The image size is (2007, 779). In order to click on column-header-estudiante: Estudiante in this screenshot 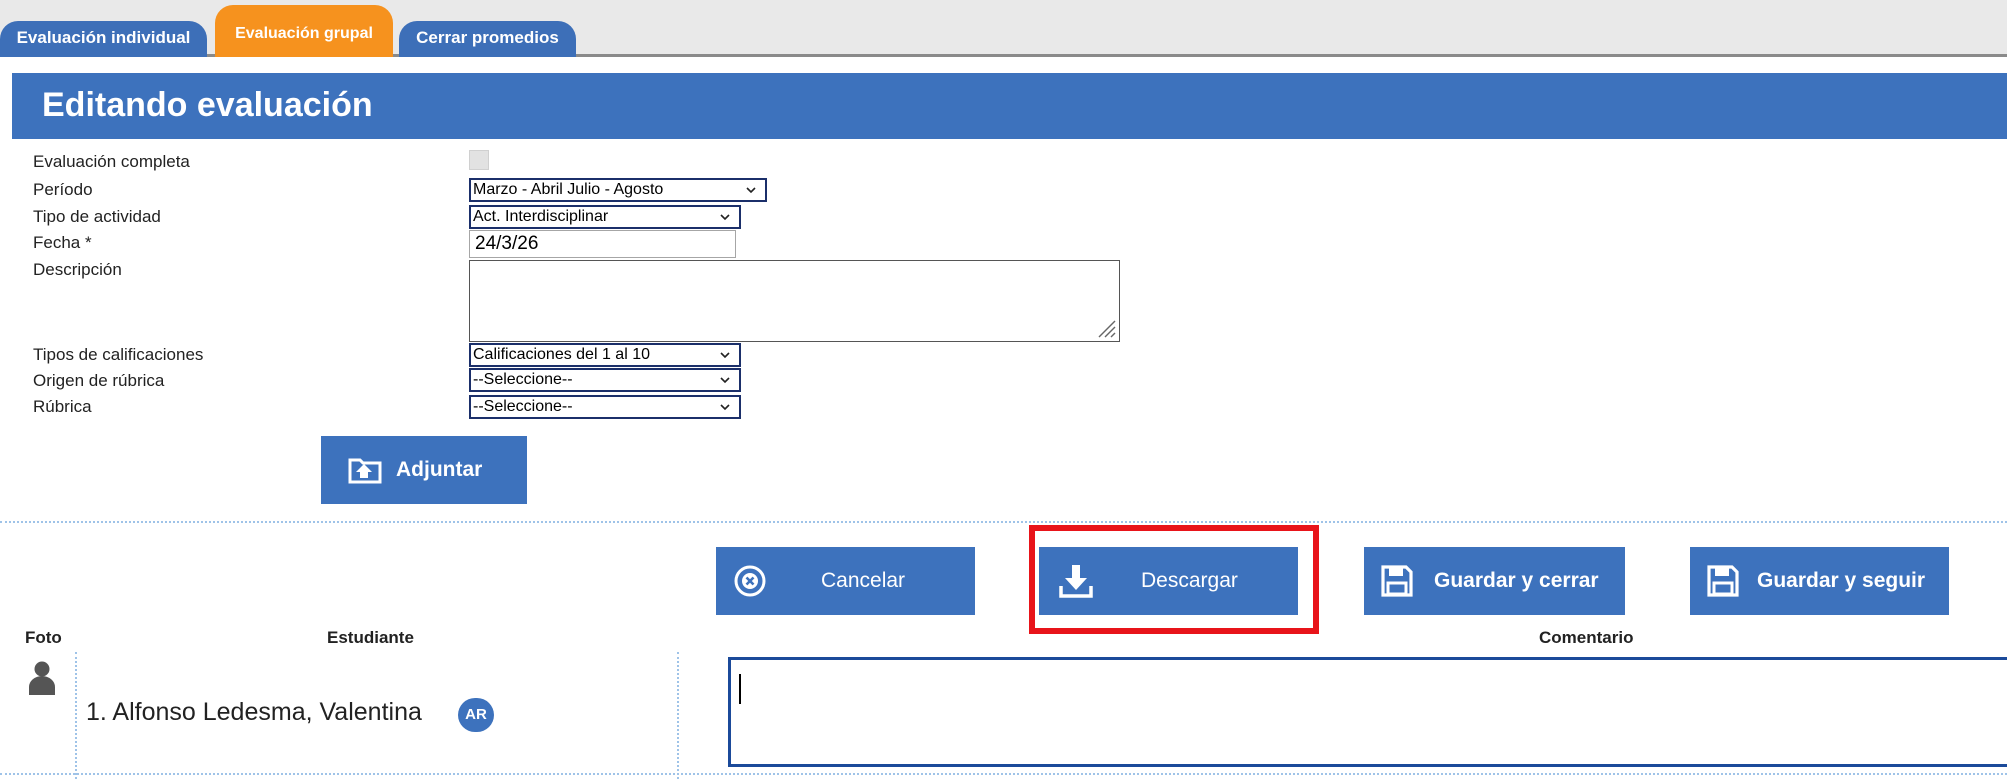, I will do `click(370, 637)`.